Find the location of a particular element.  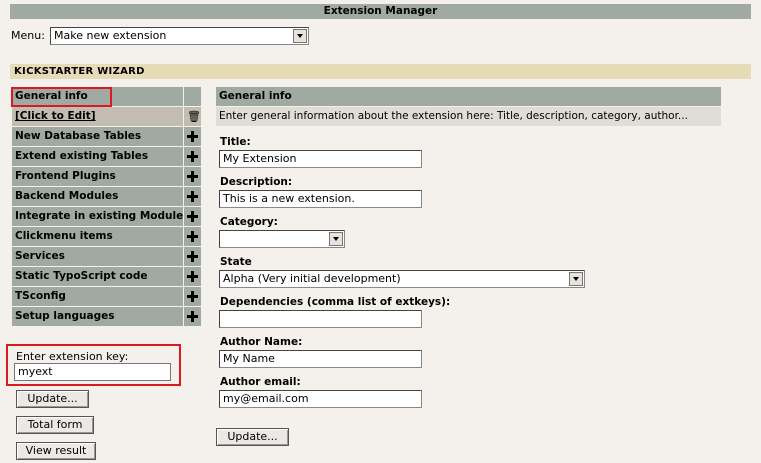

sidebar-item-static-typoscript: Static TypoScript code is located at coordinates (107, 276).